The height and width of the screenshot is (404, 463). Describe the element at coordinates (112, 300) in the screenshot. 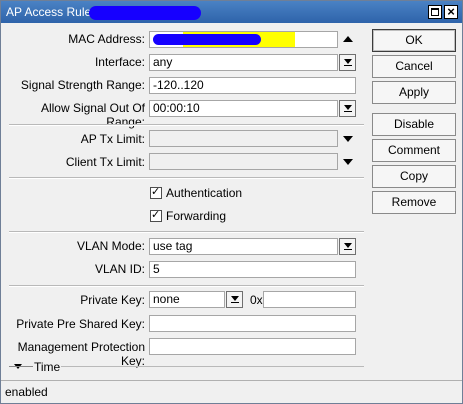

I see `private-key-label: Private Key:` at that location.